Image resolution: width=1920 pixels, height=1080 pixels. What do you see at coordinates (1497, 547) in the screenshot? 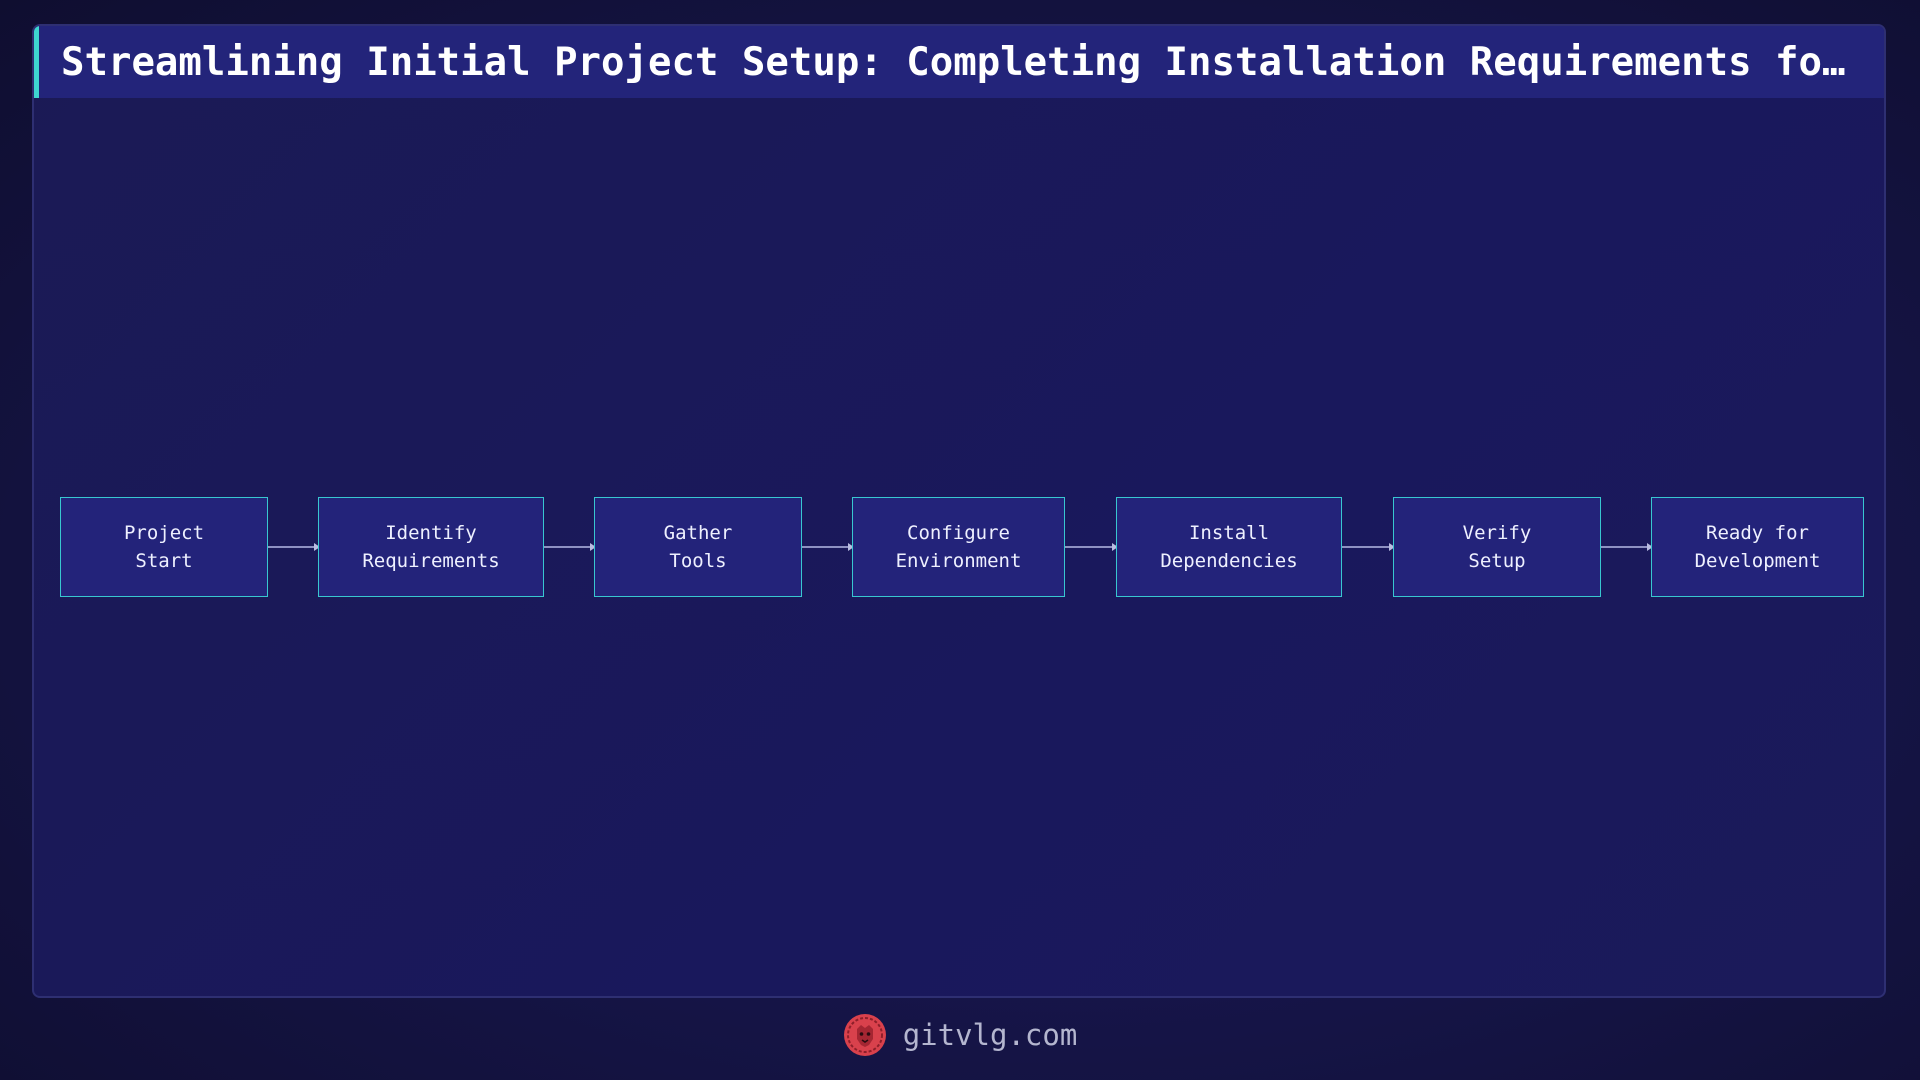
I see `node-verify-setup: Verify Setup` at bounding box center [1497, 547].